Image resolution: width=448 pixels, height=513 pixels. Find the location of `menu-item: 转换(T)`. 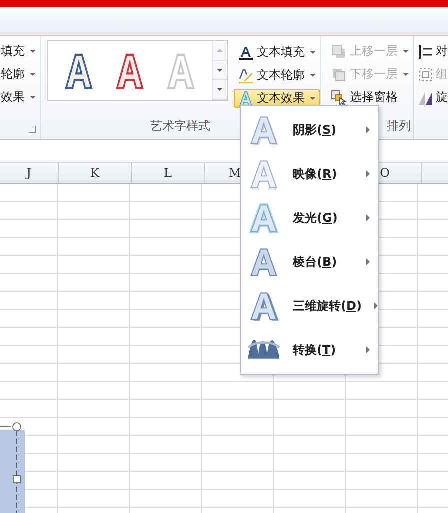

menu-item: 转换(T) is located at coordinates (309, 350).